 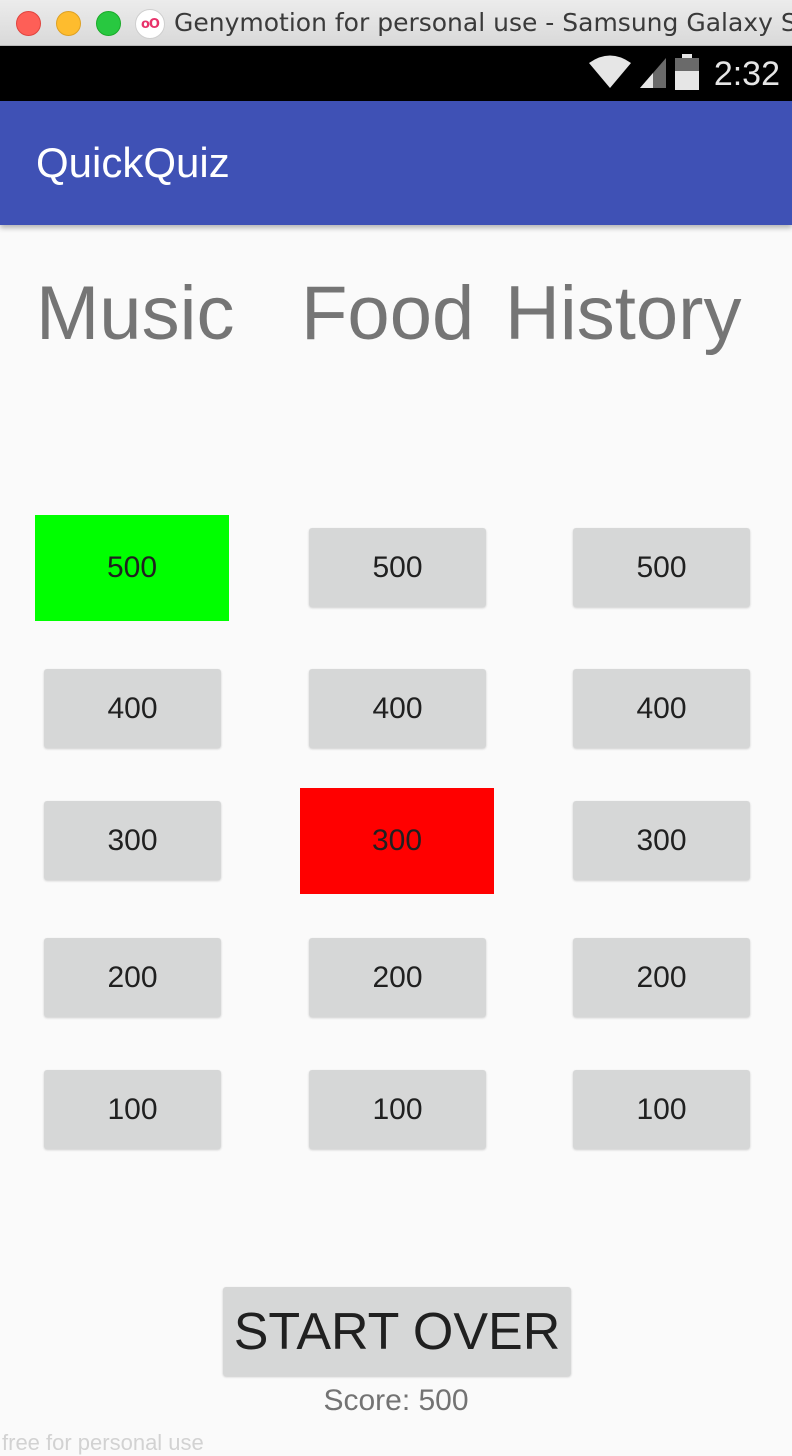 I want to click on app-title: QuickQuiz, so click(x=133, y=162).